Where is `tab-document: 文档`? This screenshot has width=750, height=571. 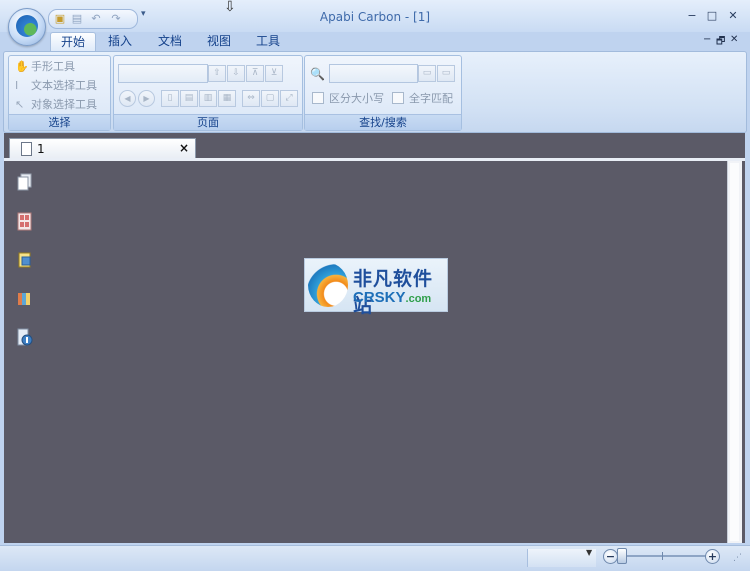
tab-document: 文档 is located at coordinates (170, 41).